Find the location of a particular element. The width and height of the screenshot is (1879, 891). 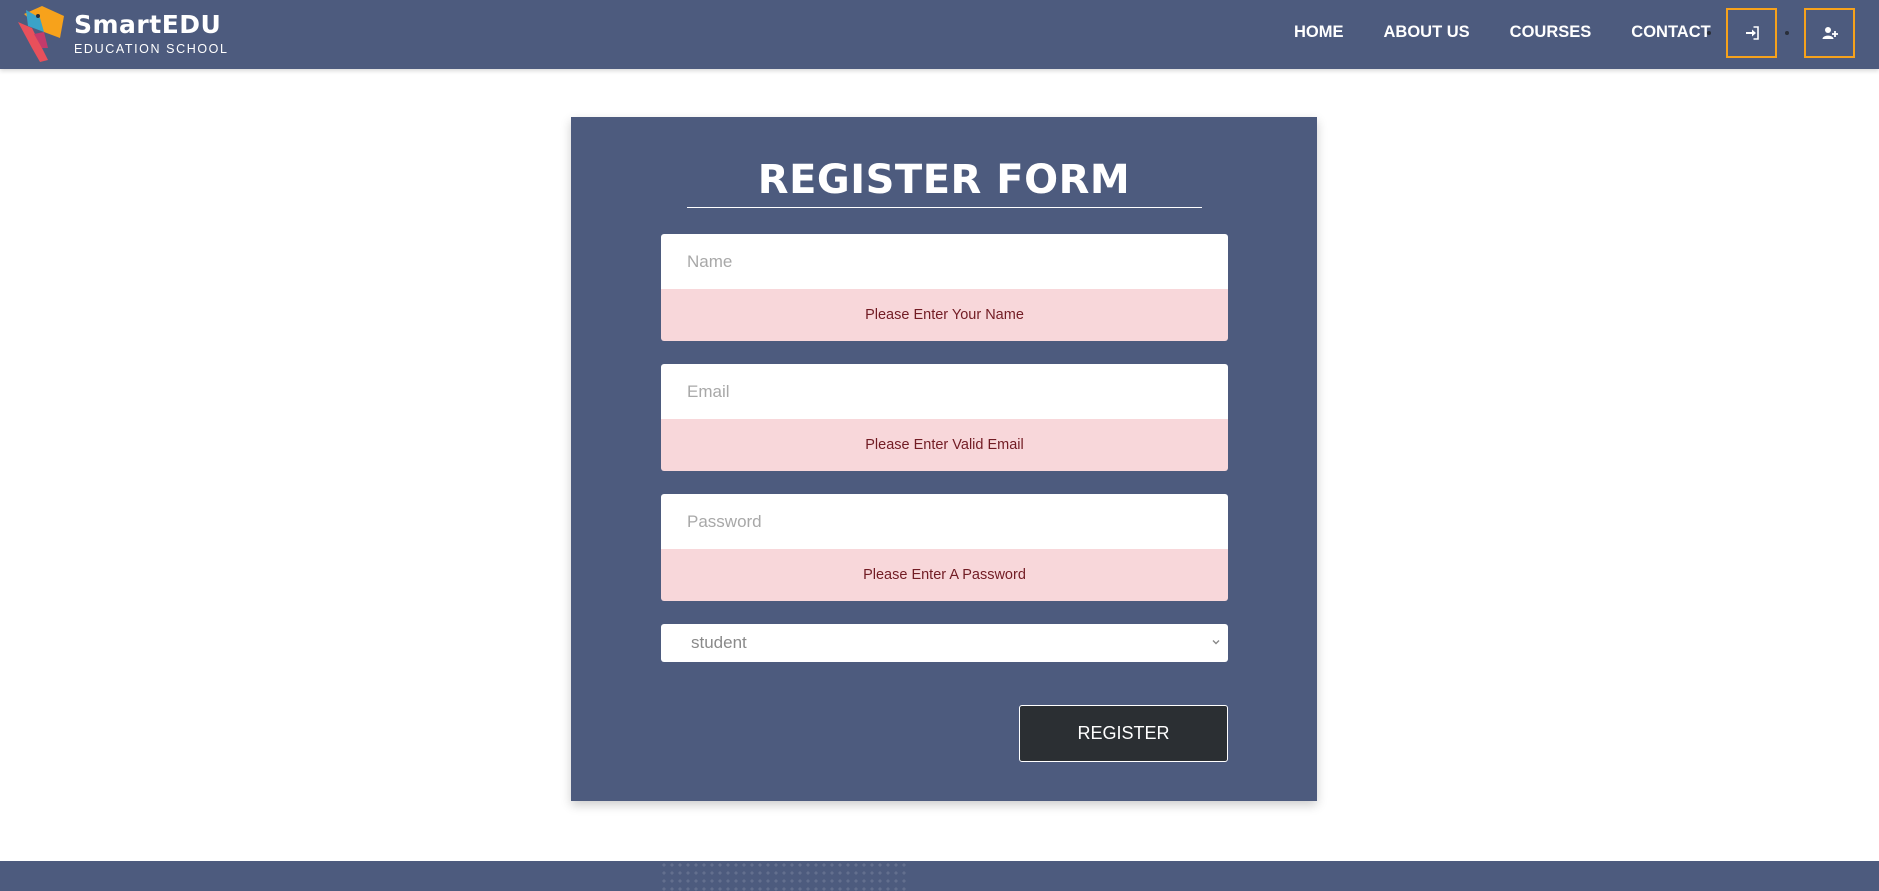

brand-name: SmartEDU is located at coordinates (148, 24).